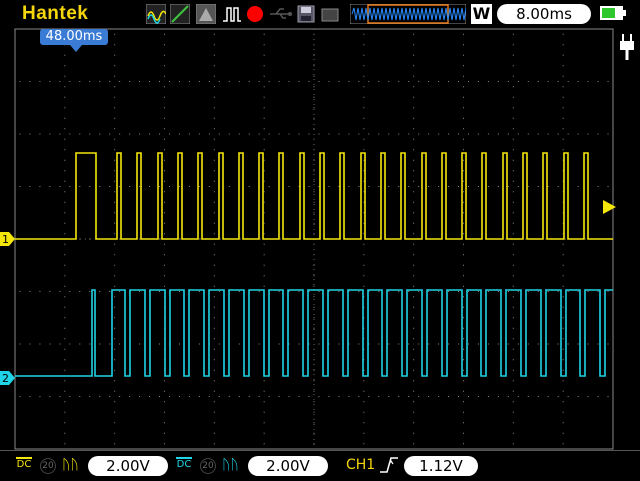  Describe the element at coordinates (74, 37) in the screenshot. I see `trigger-position-marker: 48.00ms` at that location.